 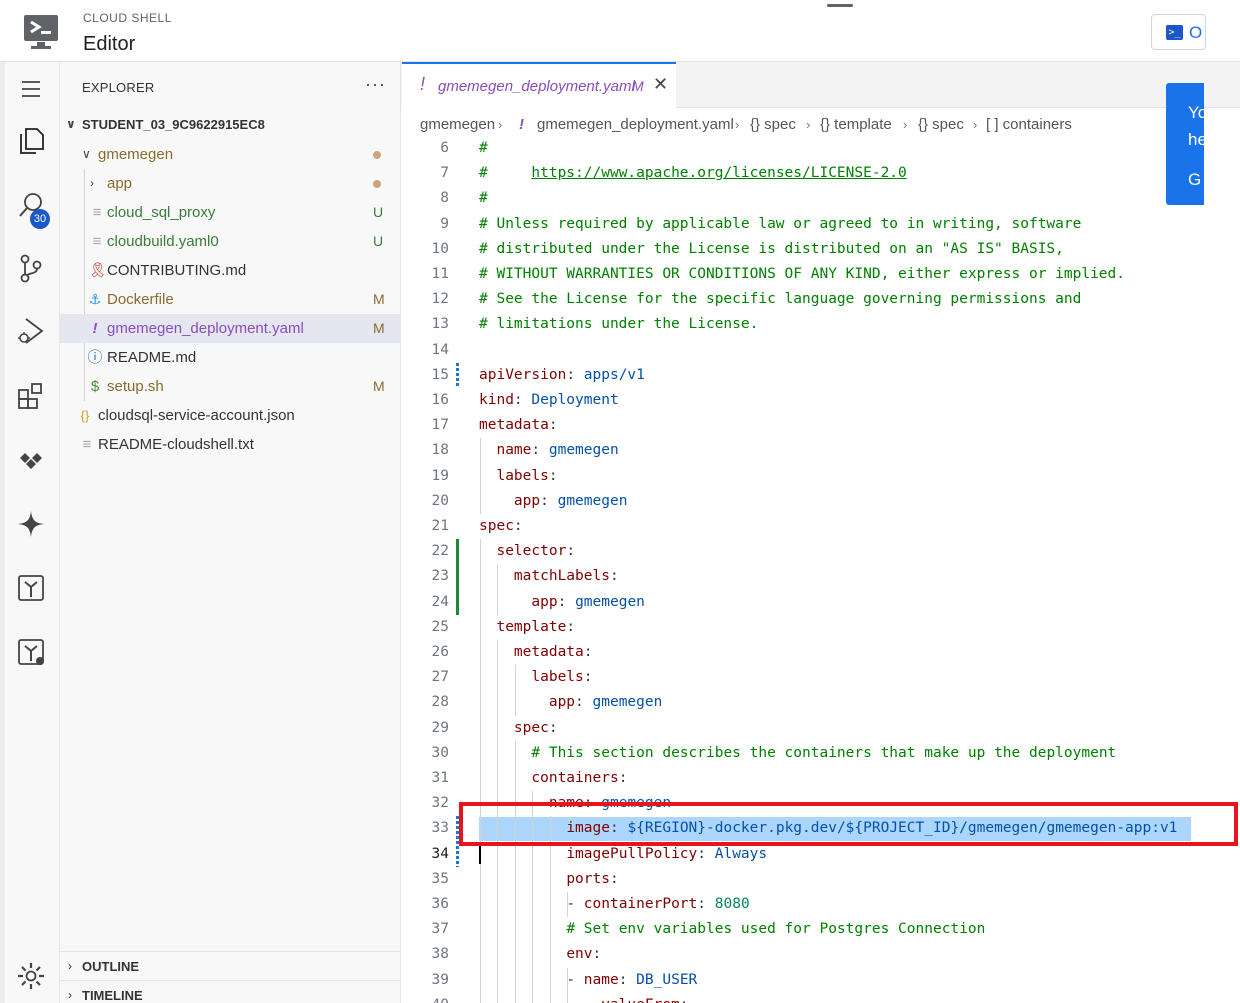 What do you see at coordinates (1029, 125) in the screenshot?
I see `breadcrumb-item: [ ] containers` at bounding box center [1029, 125].